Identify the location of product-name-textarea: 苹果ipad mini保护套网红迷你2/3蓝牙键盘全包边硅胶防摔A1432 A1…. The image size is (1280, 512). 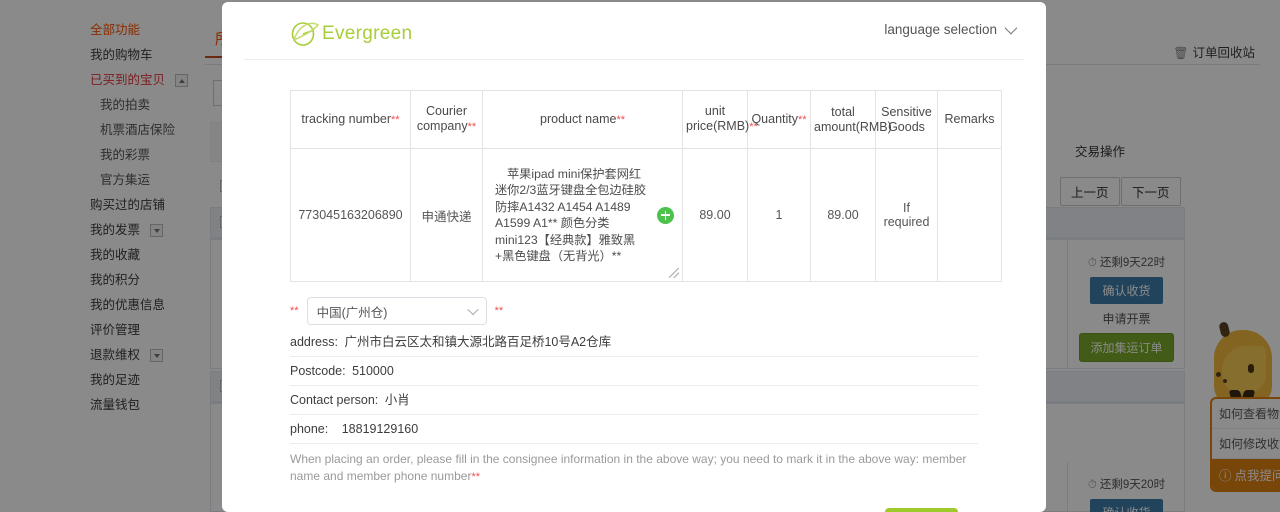
(570, 215).